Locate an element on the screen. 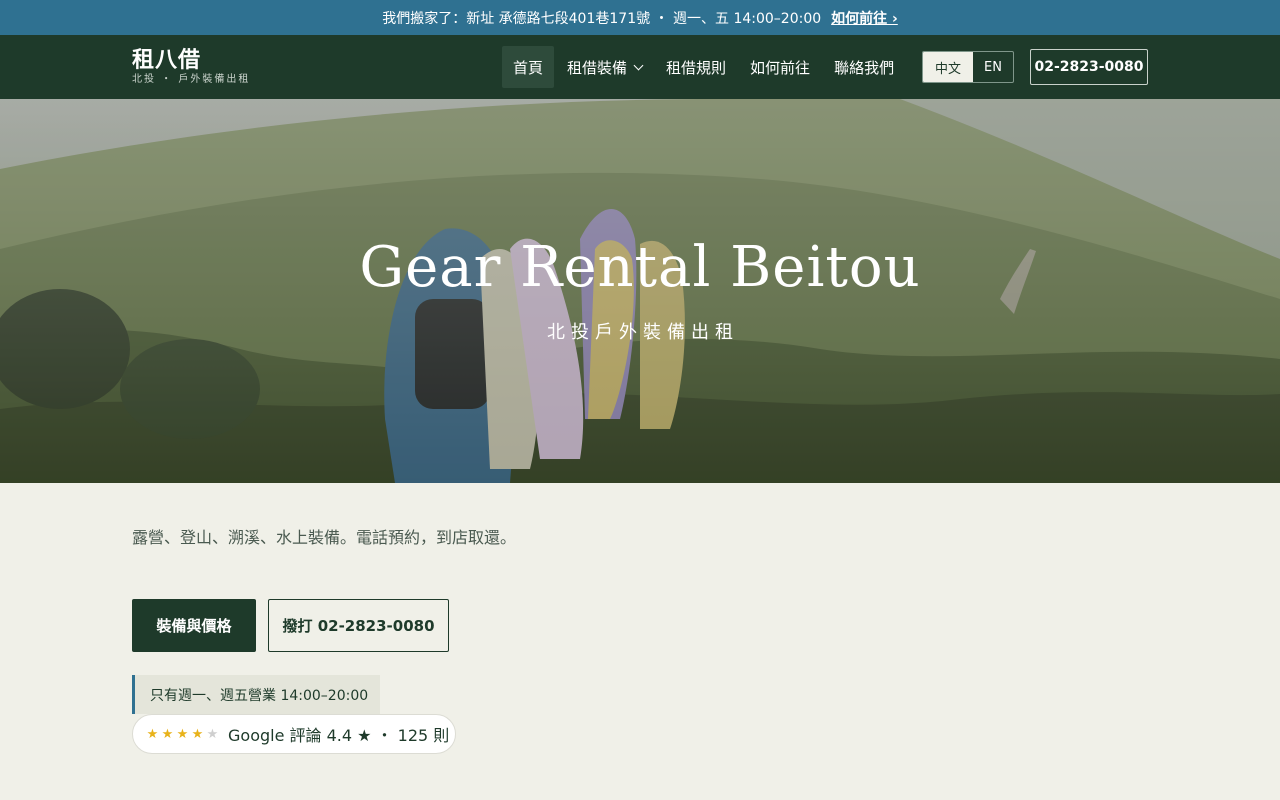 The width and height of the screenshot is (1280, 800). brand-logo: 租八借 北投 ・ 戶外裝備出租 is located at coordinates (191, 66).